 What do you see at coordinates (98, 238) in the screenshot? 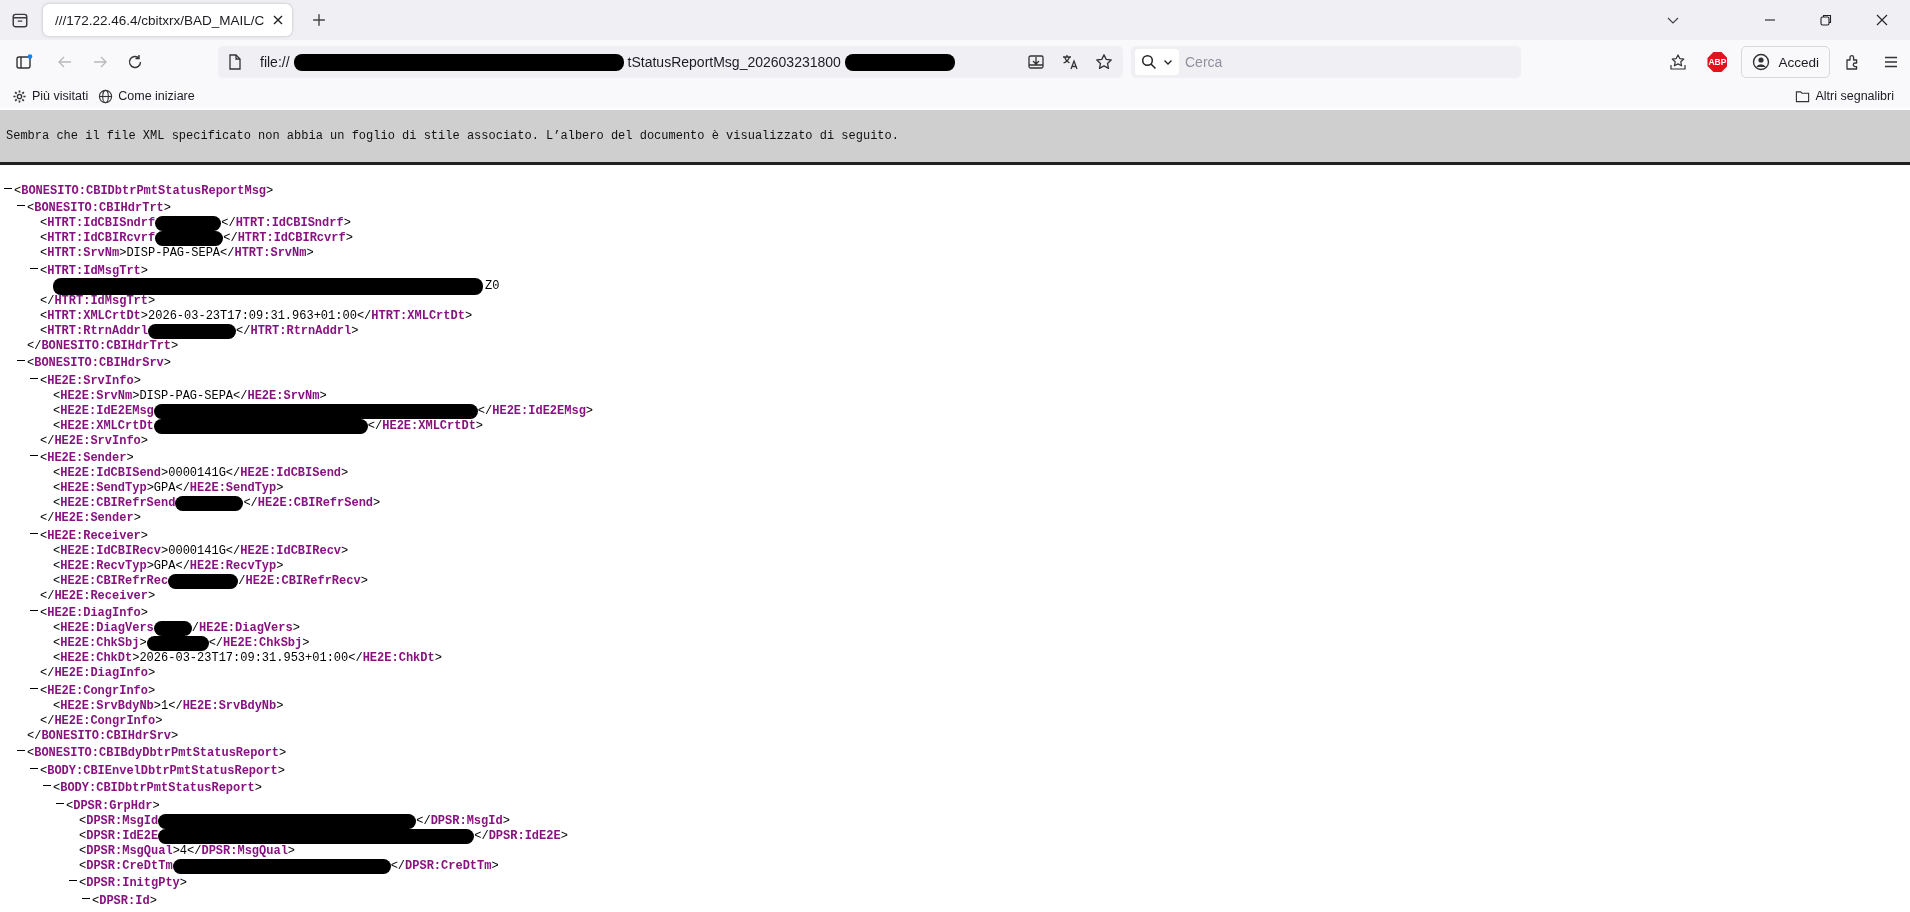
I see `xml-tag: <HTRT:IdCBIRcvrf` at bounding box center [98, 238].